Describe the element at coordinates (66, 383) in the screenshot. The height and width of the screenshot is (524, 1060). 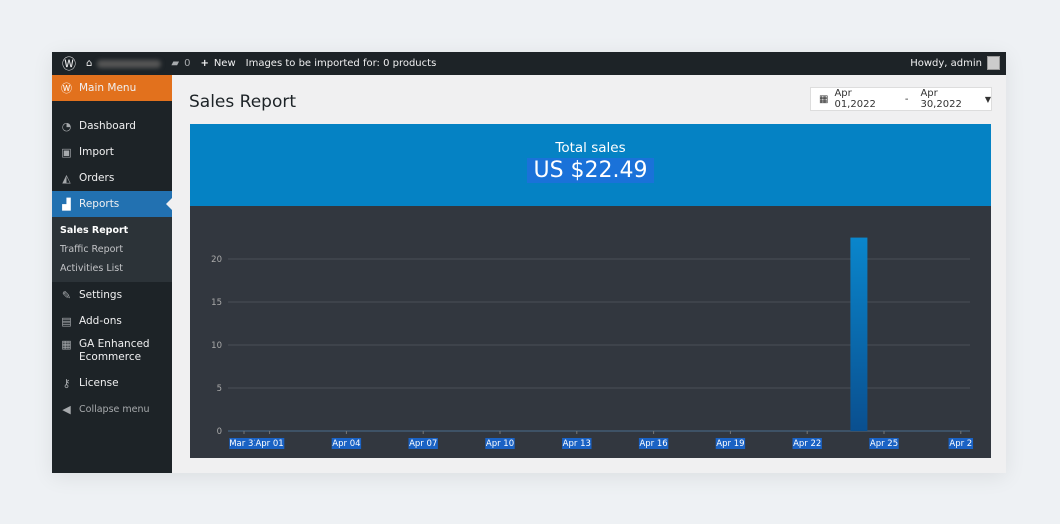
I see `key-icon: ⚷` at that location.